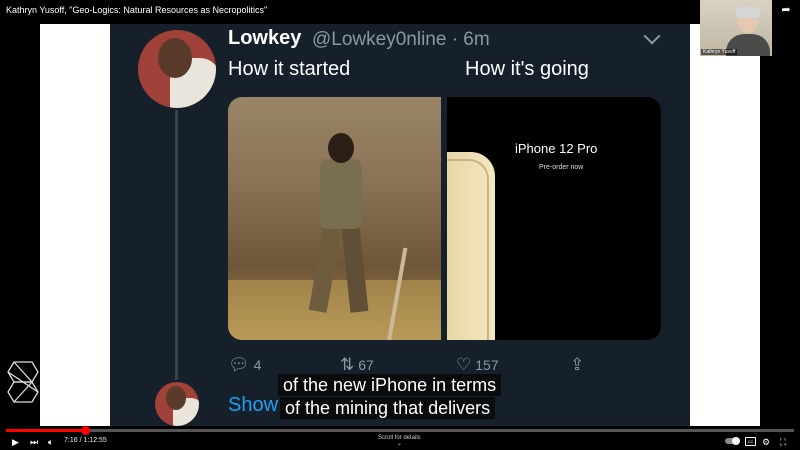  I want to click on avatar, so click(177, 69).